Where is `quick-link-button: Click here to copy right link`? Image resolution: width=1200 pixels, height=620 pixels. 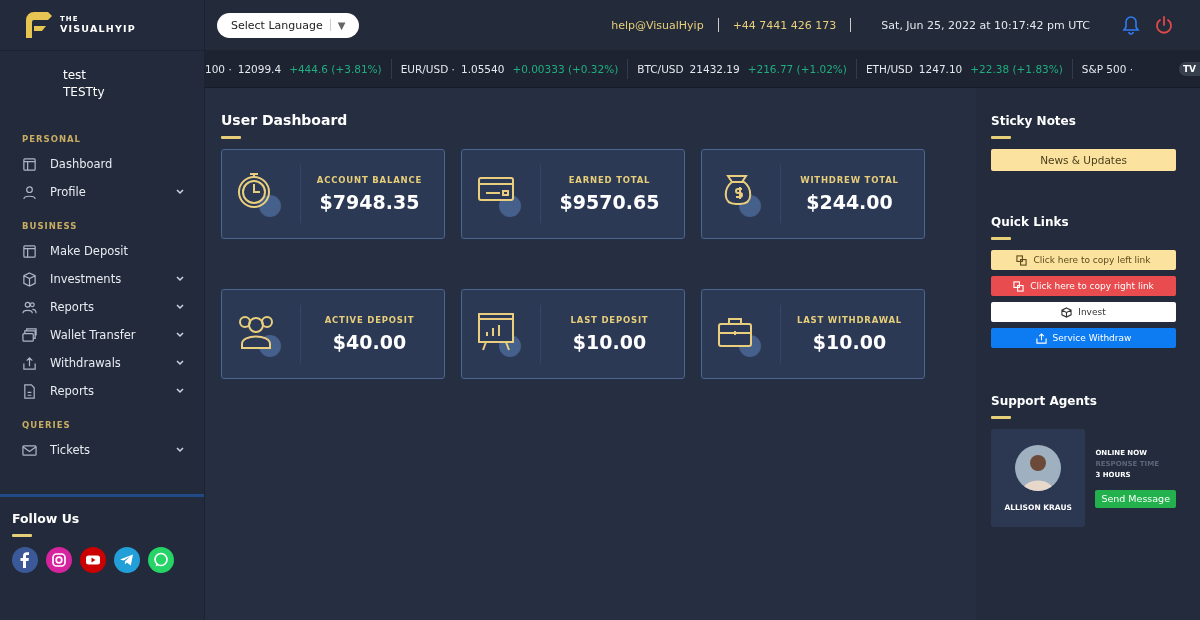
quick-link-button: Click here to copy right link is located at coordinates (1083, 286).